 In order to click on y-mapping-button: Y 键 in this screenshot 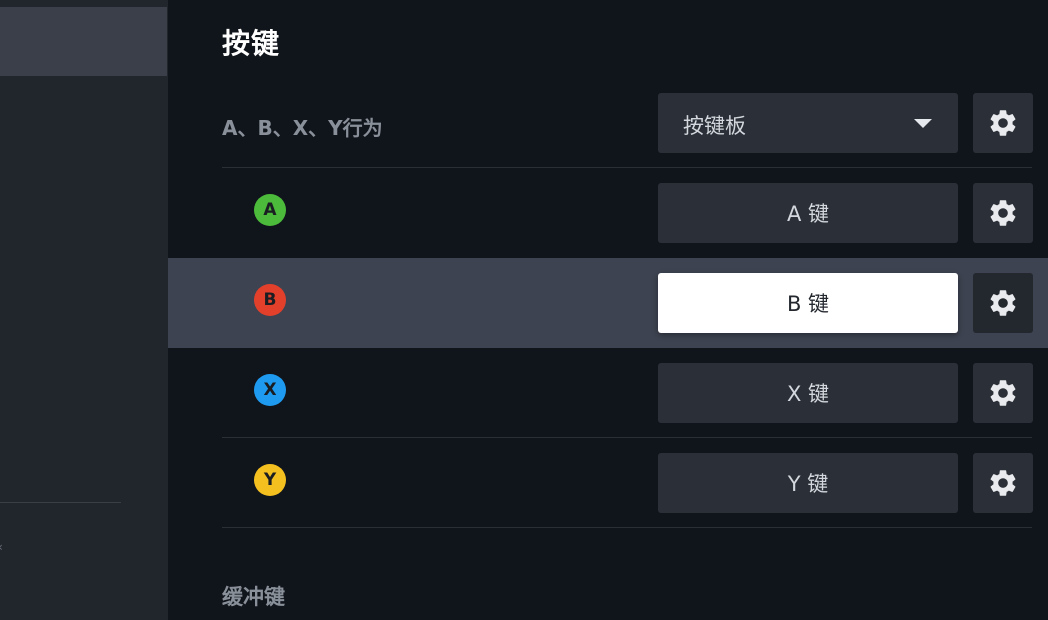, I will do `click(808, 483)`.